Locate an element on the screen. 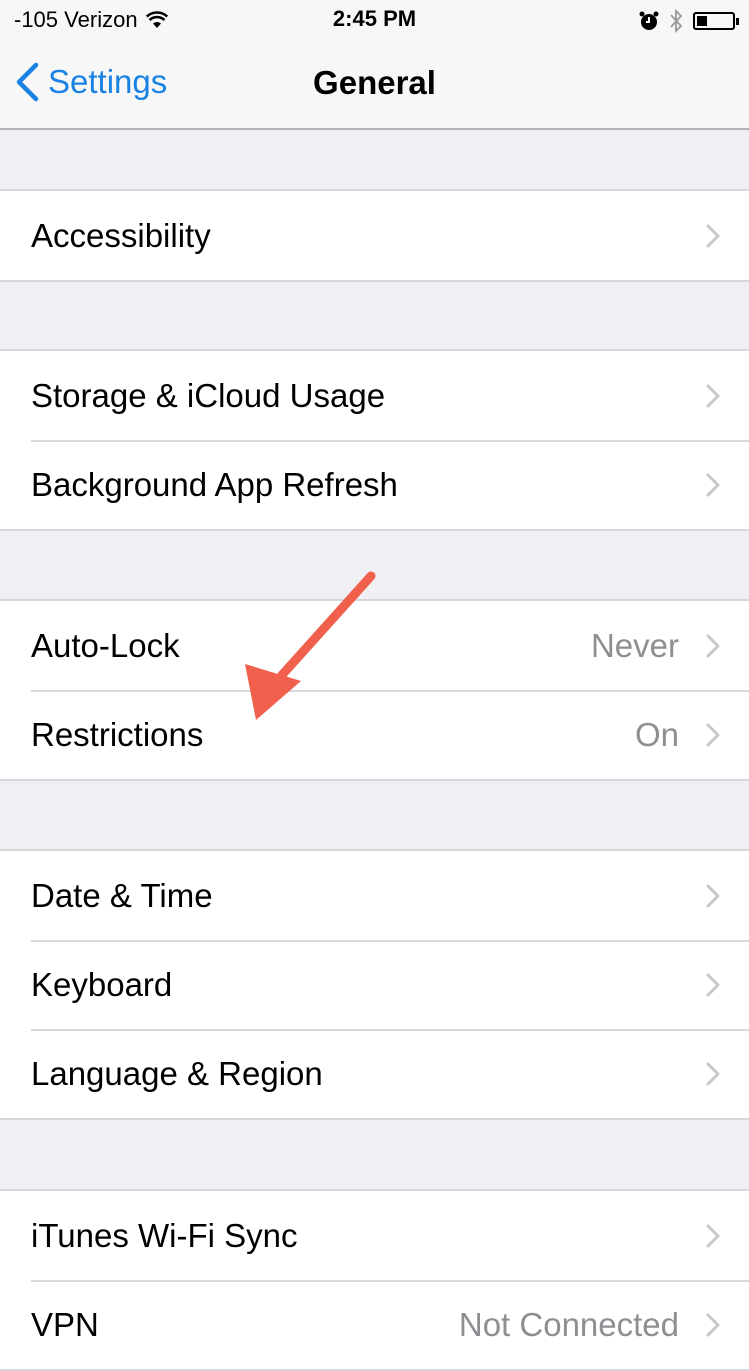 This screenshot has height=1371, width=749. settings-row-accessibility: Accessibility is located at coordinates (374, 235).